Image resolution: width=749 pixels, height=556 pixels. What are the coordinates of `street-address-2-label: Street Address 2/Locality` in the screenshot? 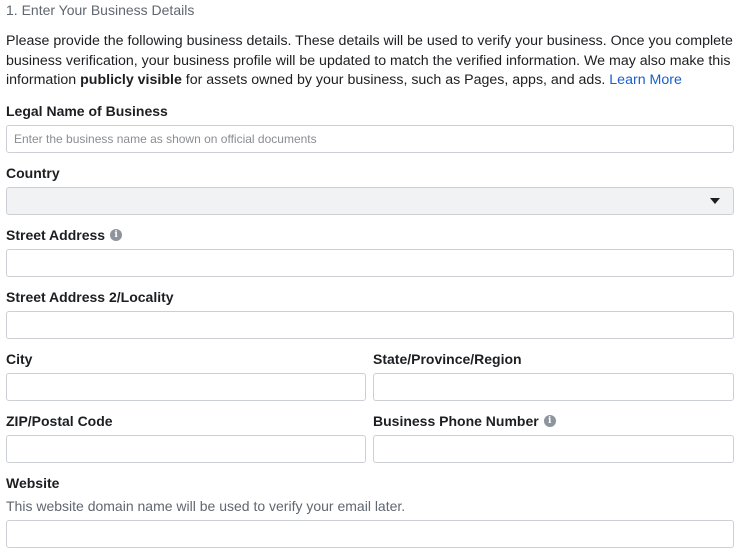 It's located at (90, 297).